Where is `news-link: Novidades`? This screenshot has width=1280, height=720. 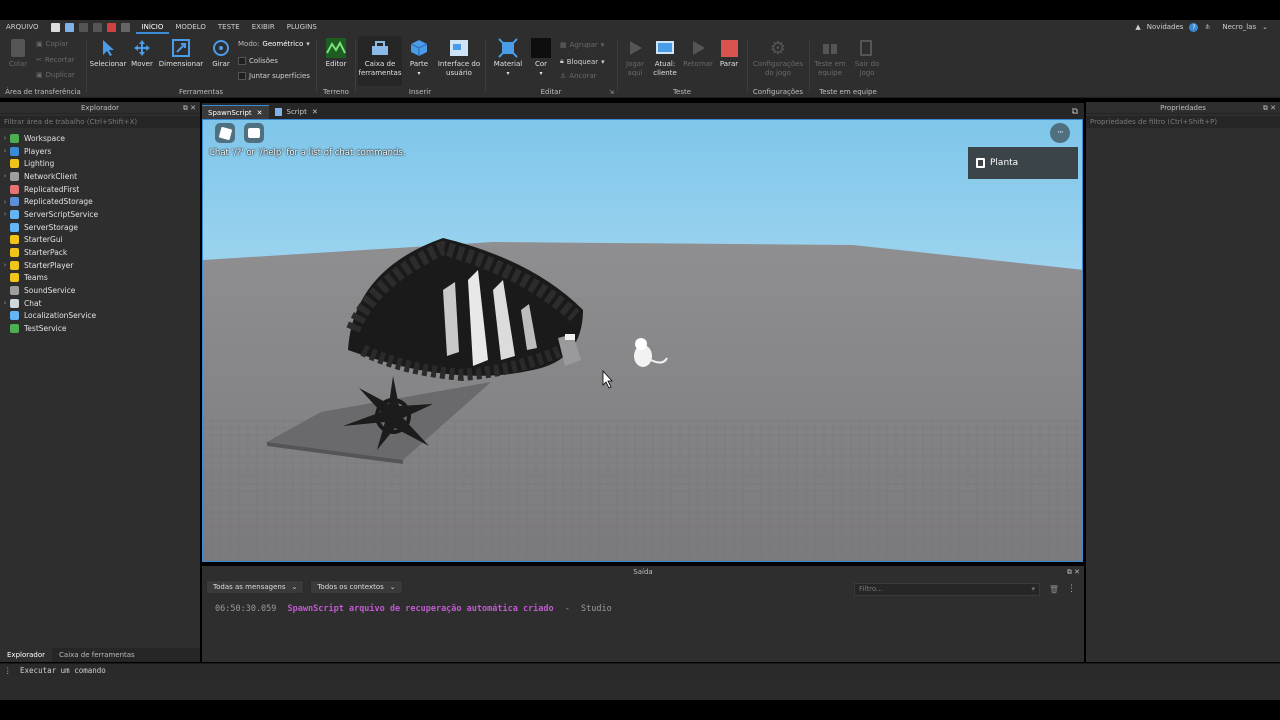
news-link: Novidades is located at coordinates (1165, 27).